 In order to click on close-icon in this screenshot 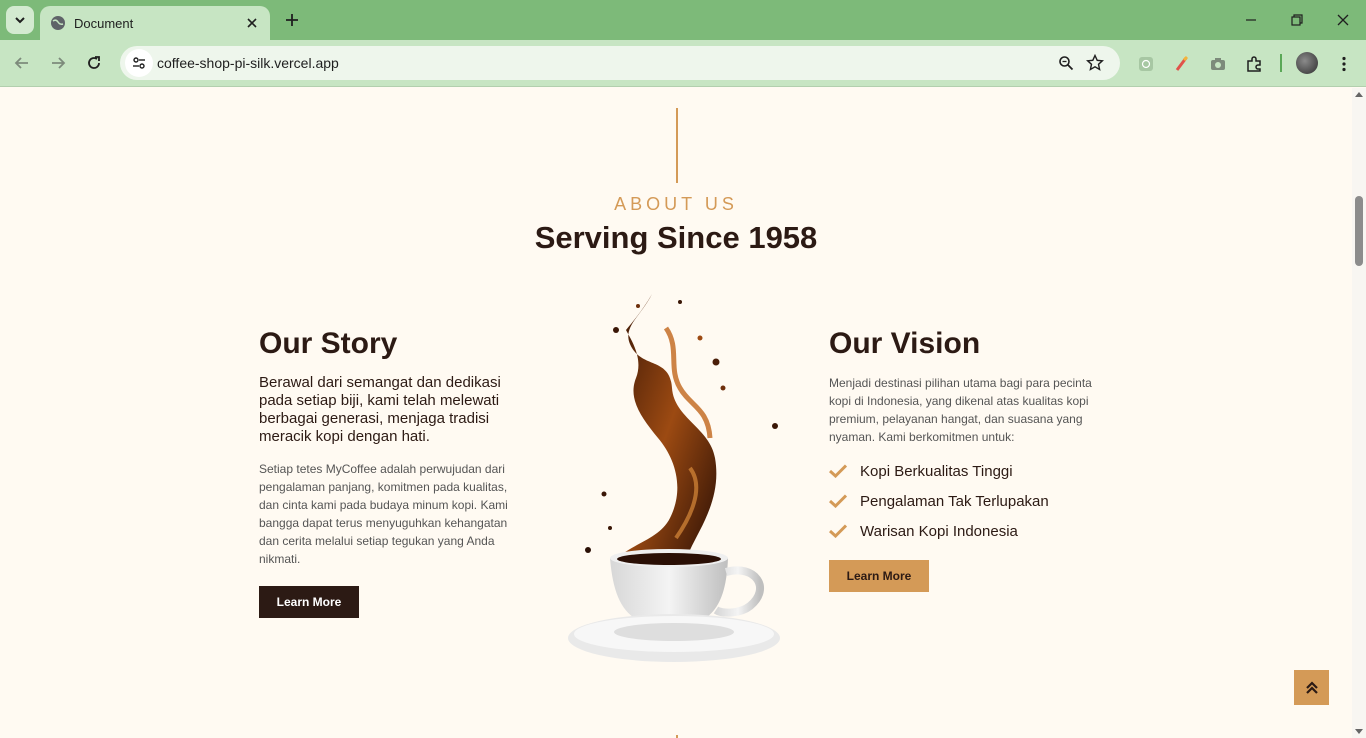, I will do `click(252, 23)`.